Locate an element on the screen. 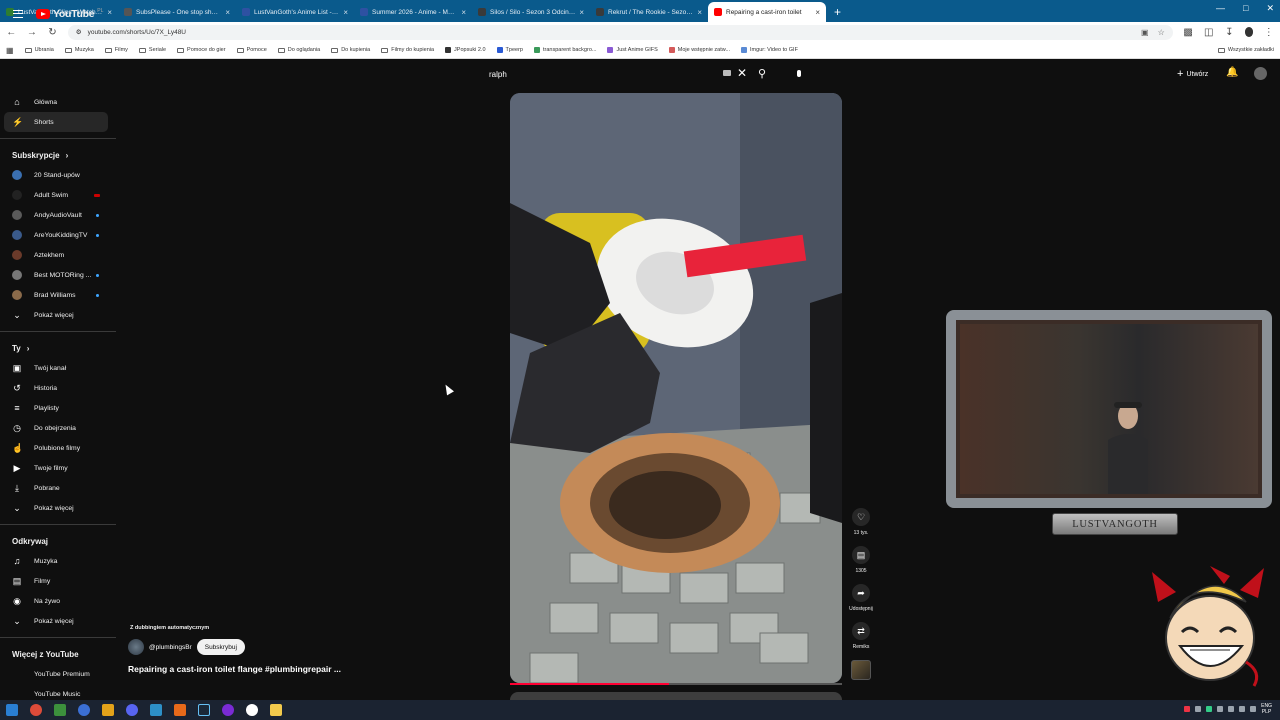  channel-avatar is located at coordinates (136, 647).